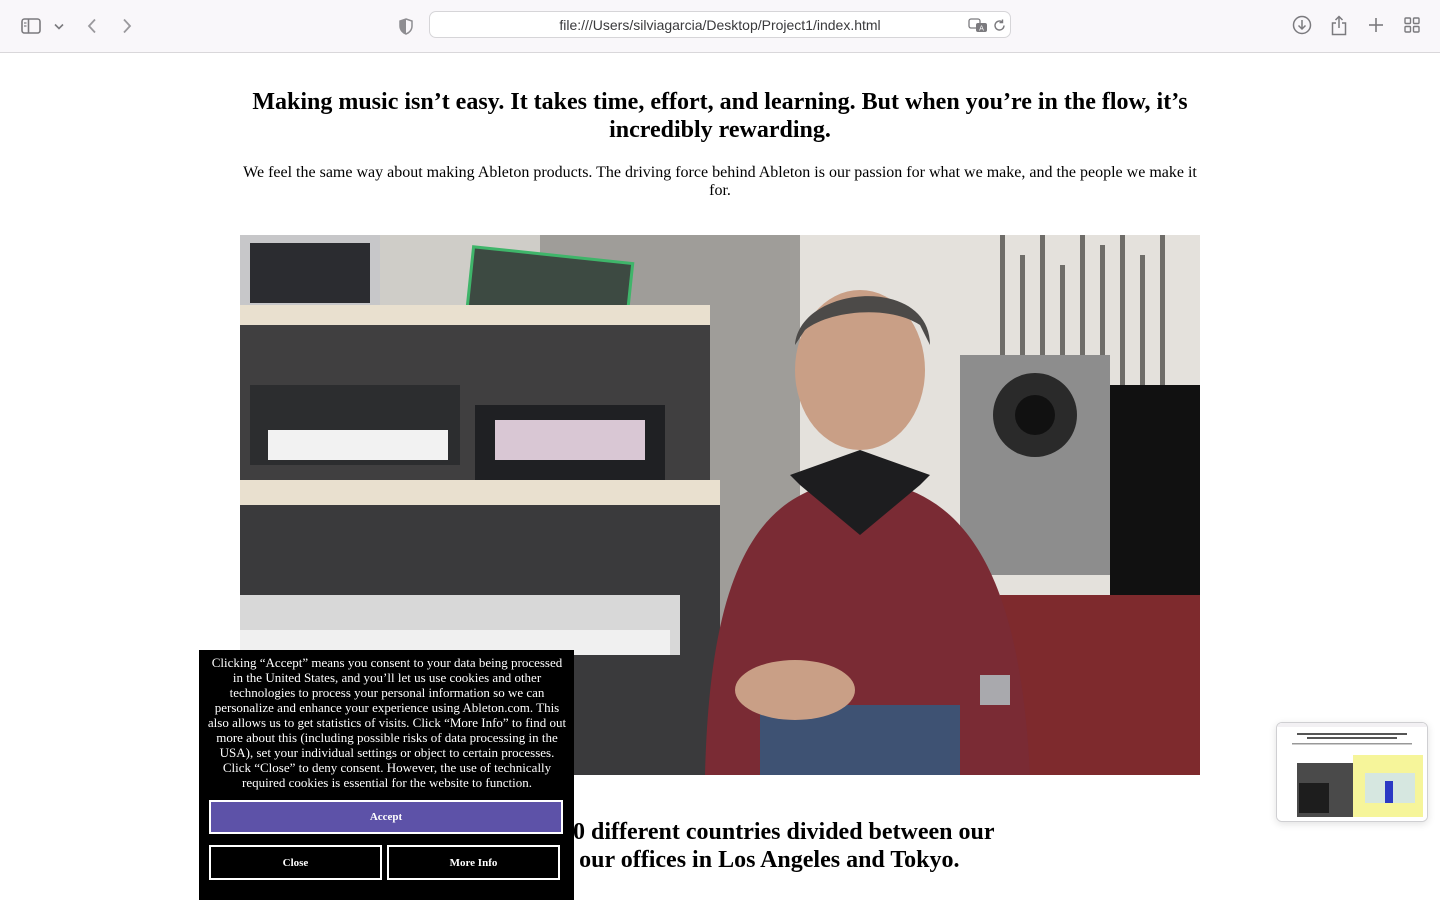 The width and height of the screenshot is (1440, 900). What do you see at coordinates (978, 25) in the screenshot?
I see `translate-icon: A` at bounding box center [978, 25].